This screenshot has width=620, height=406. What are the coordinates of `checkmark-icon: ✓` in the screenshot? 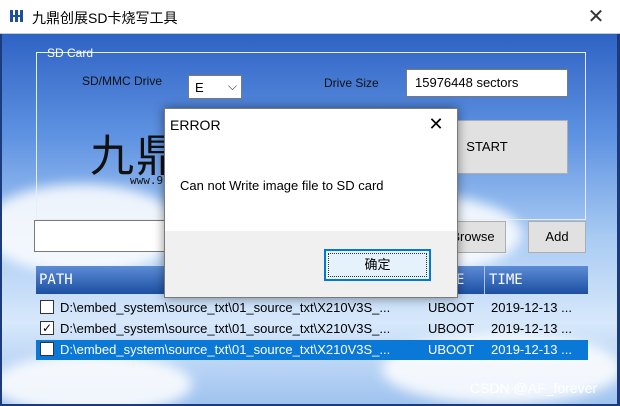 It's located at (47, 328).